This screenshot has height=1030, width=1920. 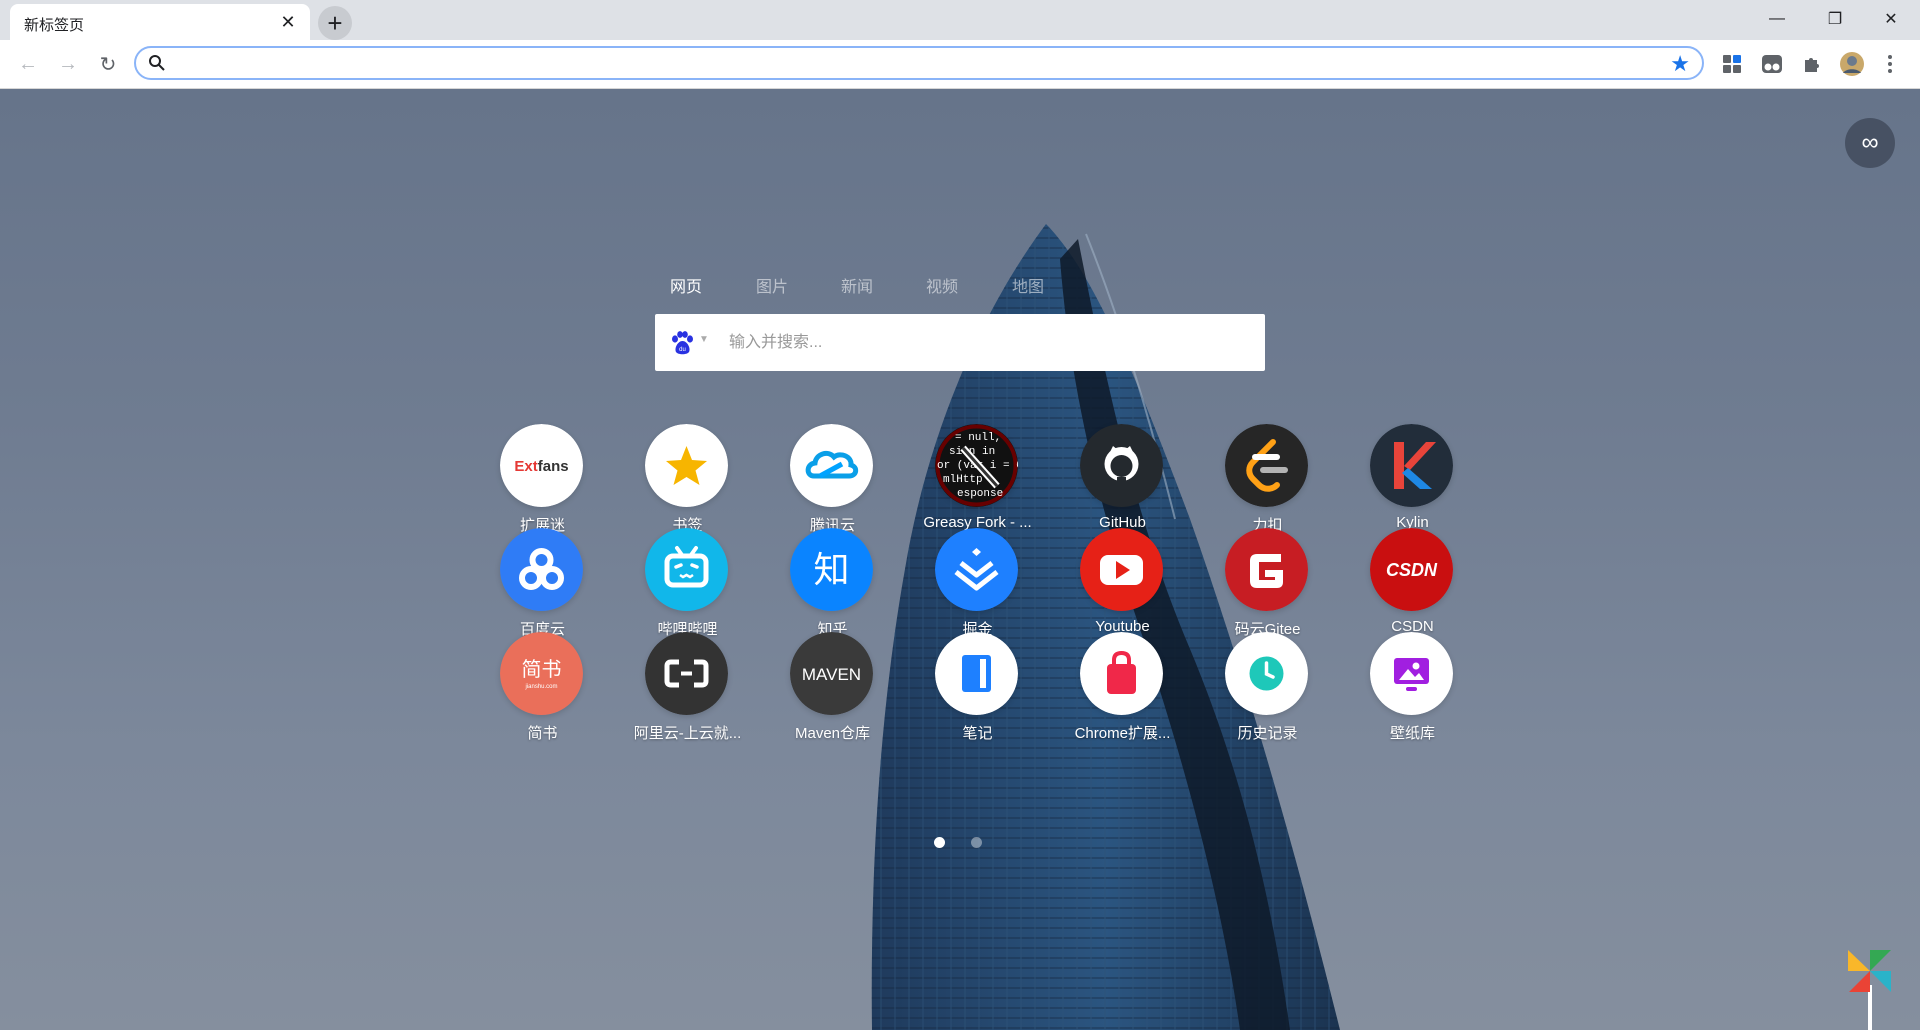 What do you see at coordinates (1852, 64) in the screenshot?
I see `profile-avatar` at bounding box center [1852, 64].